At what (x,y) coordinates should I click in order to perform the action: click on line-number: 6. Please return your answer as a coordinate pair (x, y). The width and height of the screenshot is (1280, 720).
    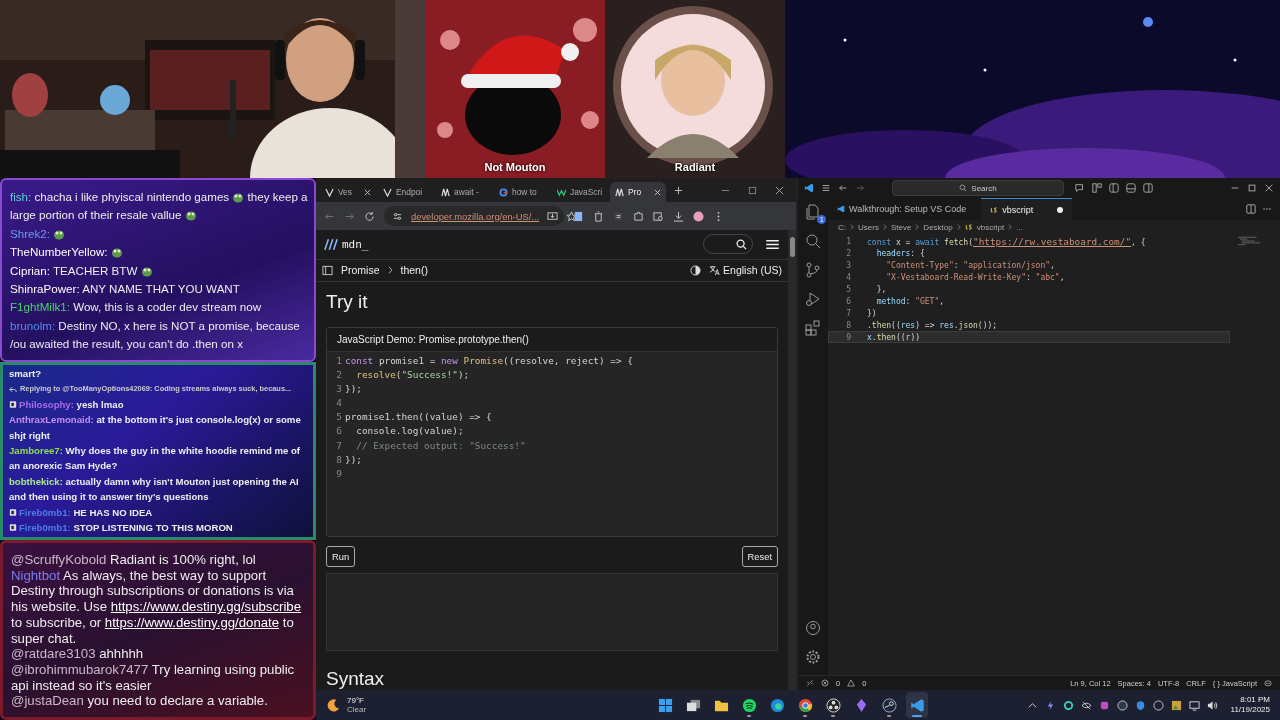
    Looking at the image, I should click on (338, 431).